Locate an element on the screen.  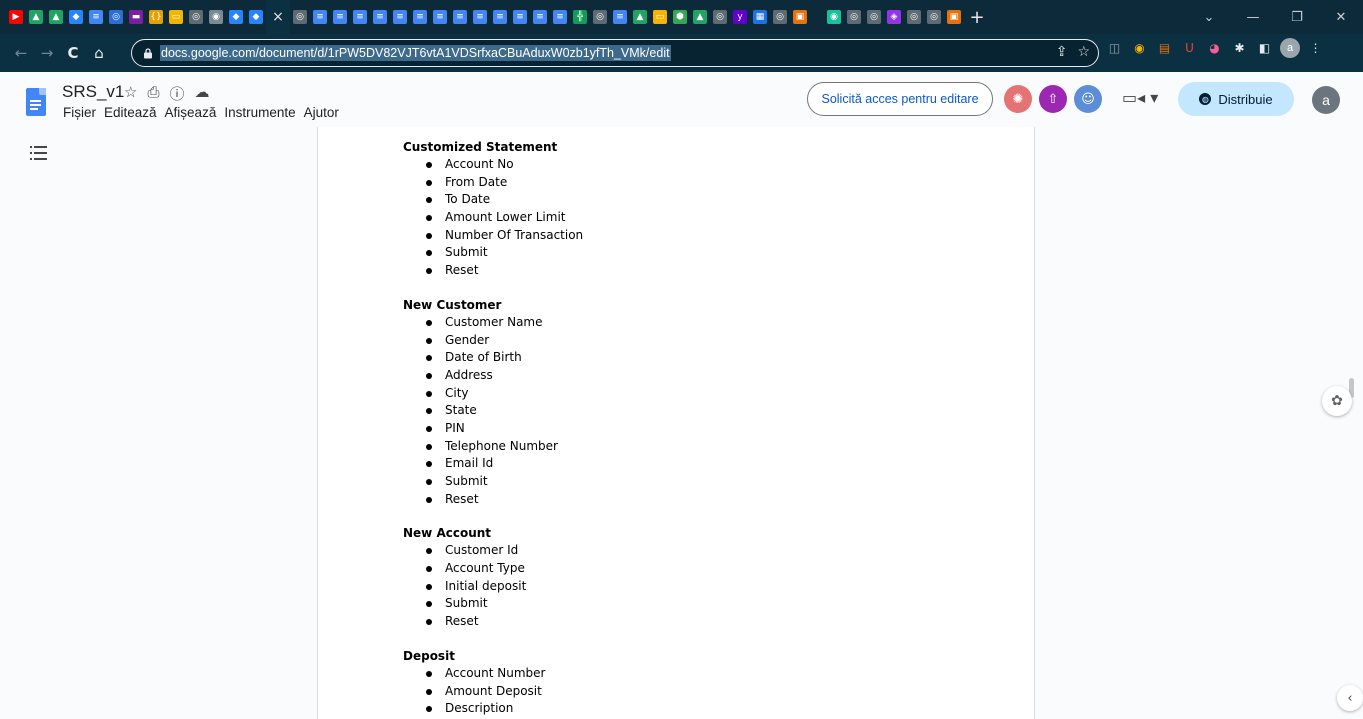
info-icon: ⓘ is located at coordinates (176, 93).